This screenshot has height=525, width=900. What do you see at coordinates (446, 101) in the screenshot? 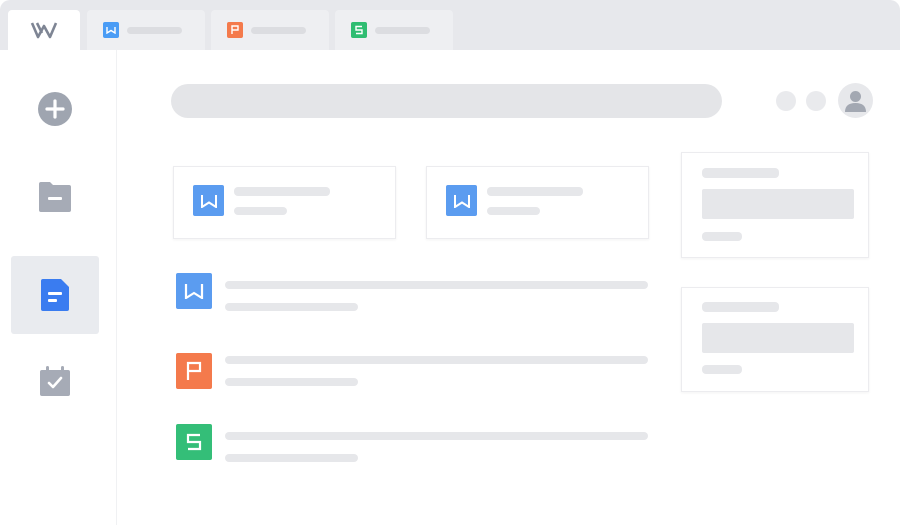
I see `search-bar` at bounding box center [446, 101].